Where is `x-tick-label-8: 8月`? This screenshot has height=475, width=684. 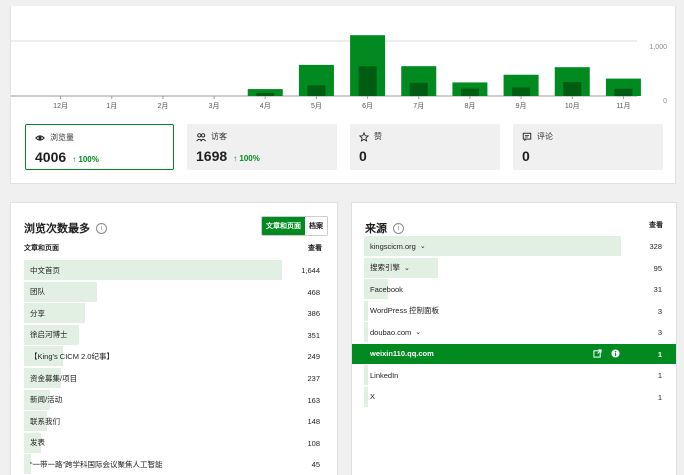
x-tick-label-8: 8月 is located at coordinates (469, 106).